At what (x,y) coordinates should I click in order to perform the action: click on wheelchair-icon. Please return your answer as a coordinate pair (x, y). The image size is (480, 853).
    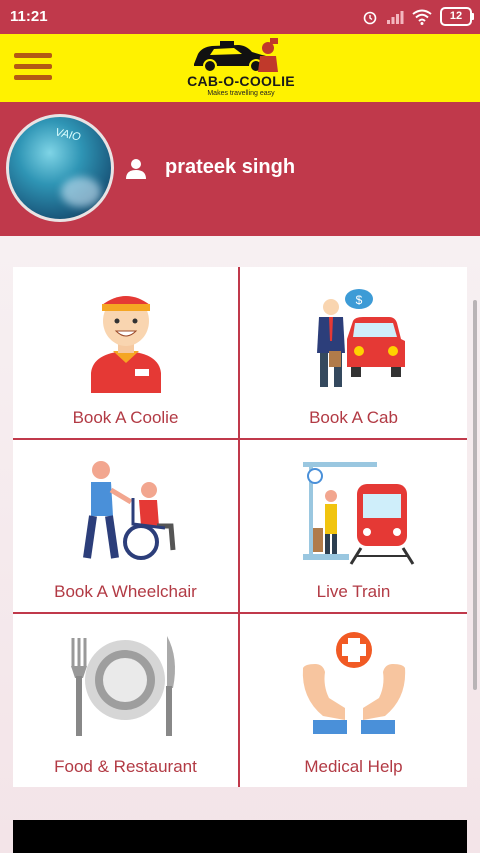
    Looking at the image, I should click on (128, 511).